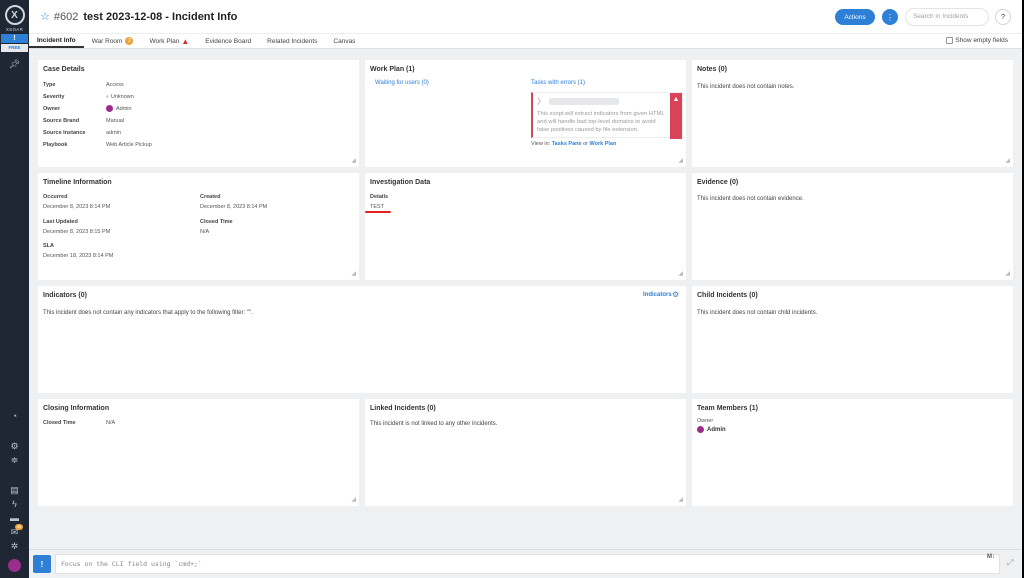 This screenshot has width=1024, height=578. I want to click on field-label: SLA, so click(48, 246).